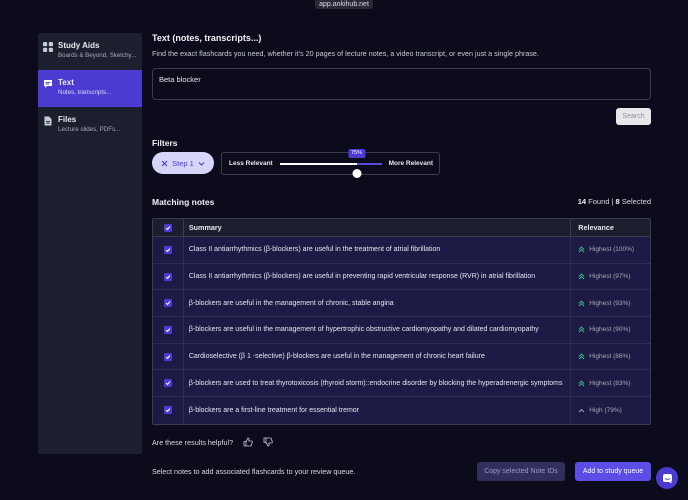  Describe the element at coordinates (67, 119) in the screenshot. I see `sidebar-item-title: Files` at that location.